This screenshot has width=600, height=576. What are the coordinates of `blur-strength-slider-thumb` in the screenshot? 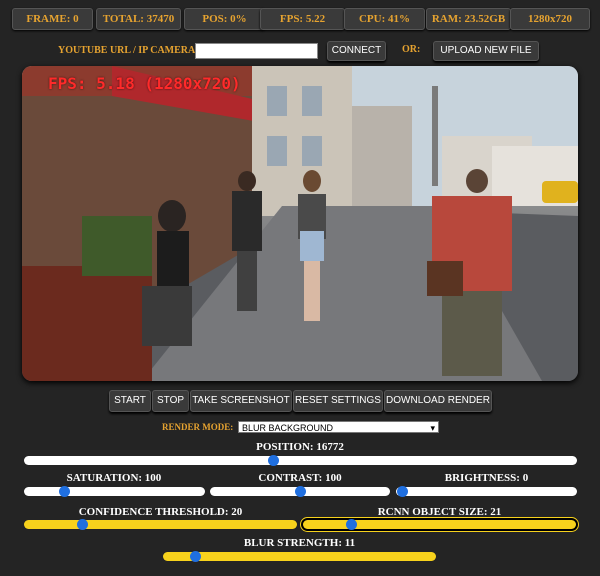 It's located at (196, 556).